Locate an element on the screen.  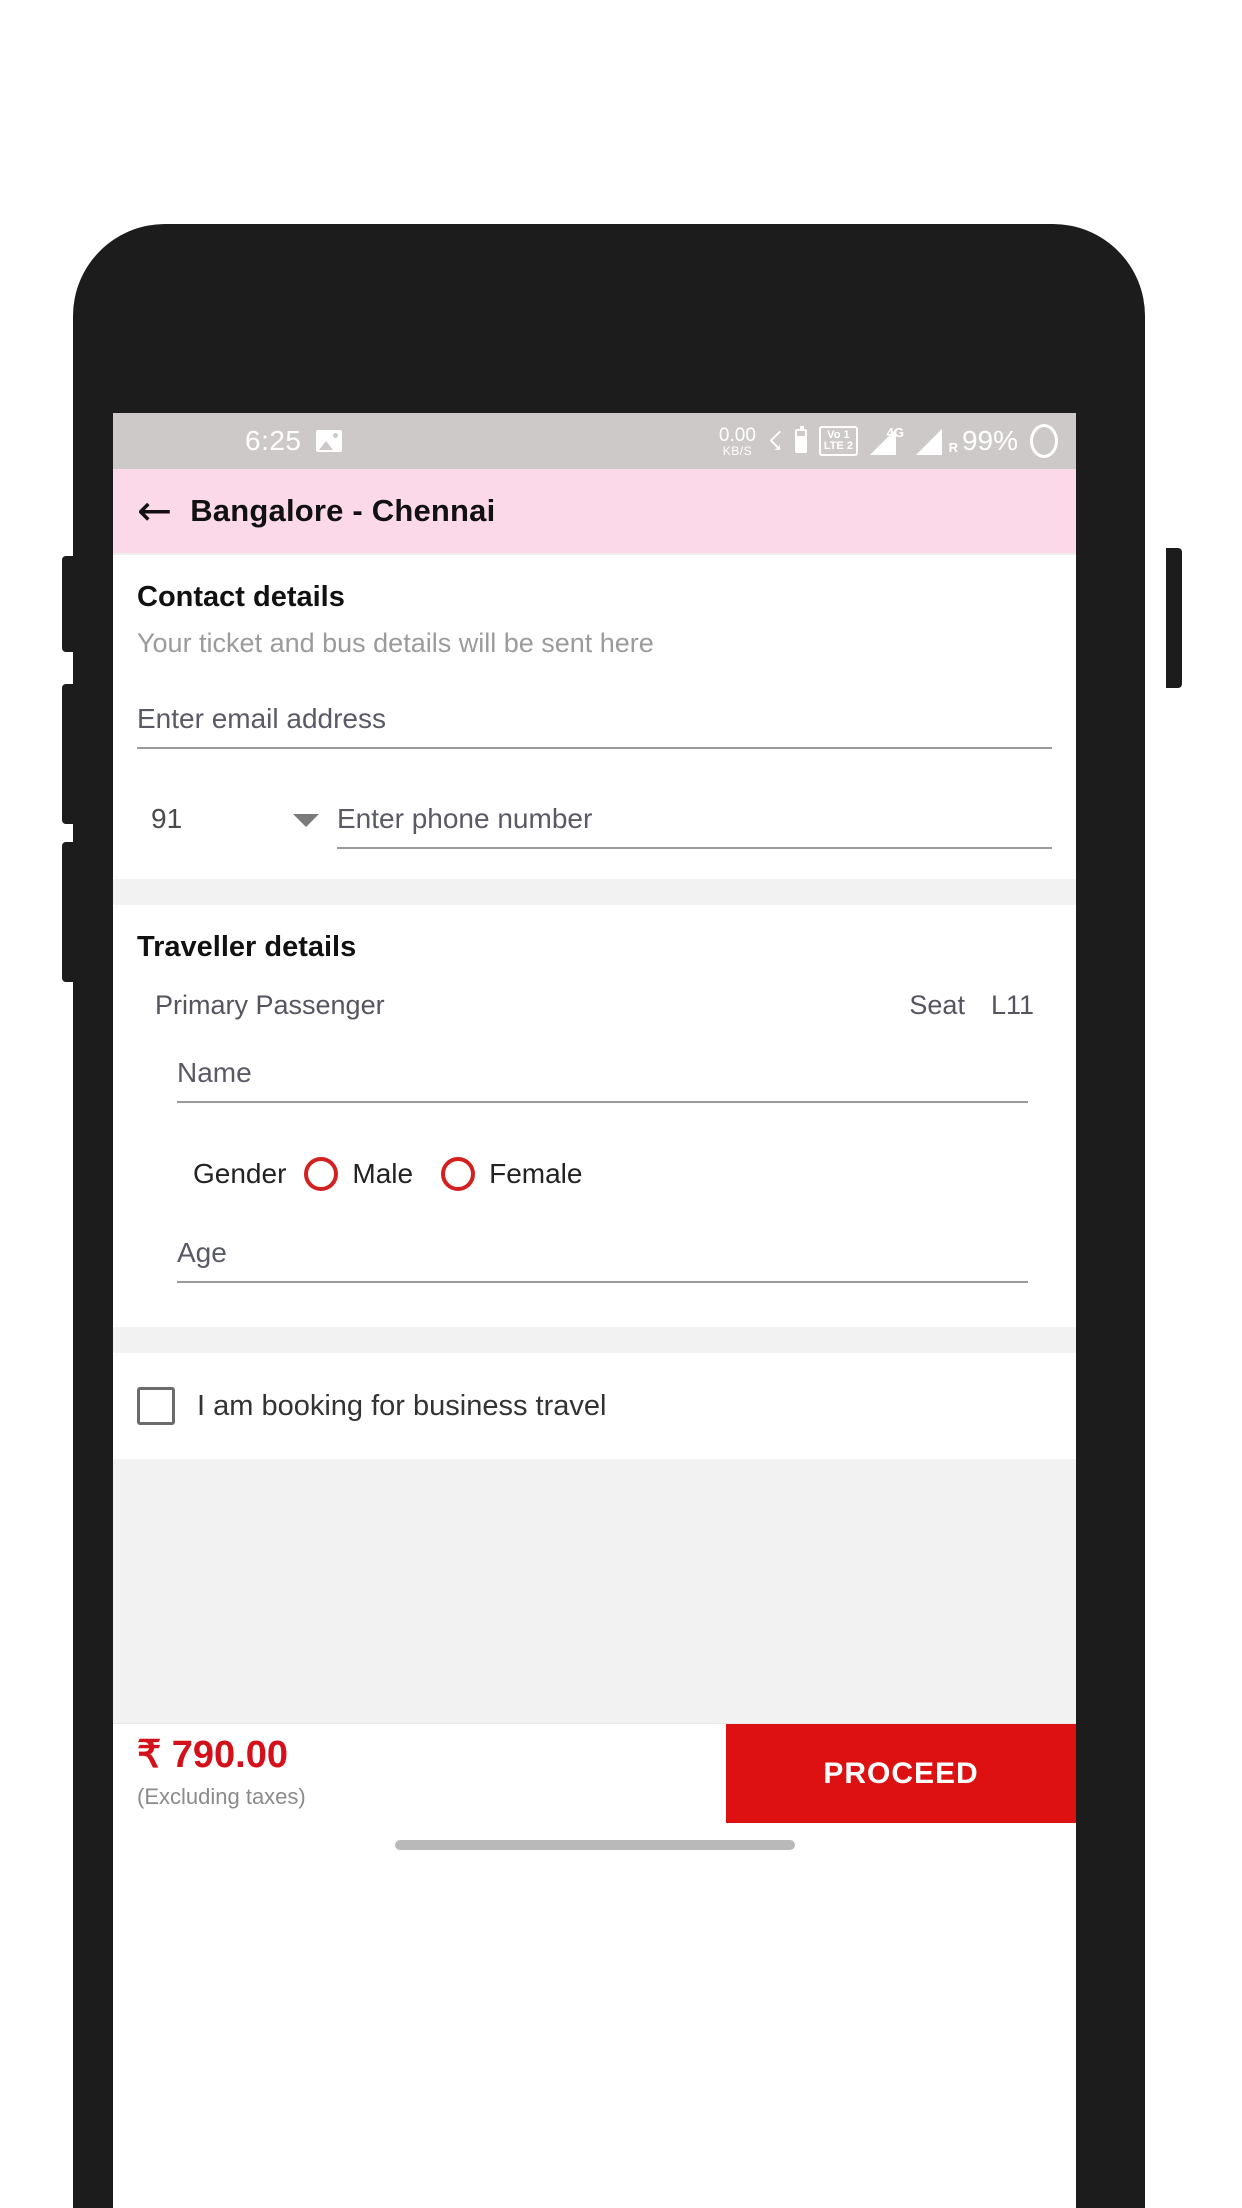
data-rate-unit: KB/S is located at coordinates (737, 450).